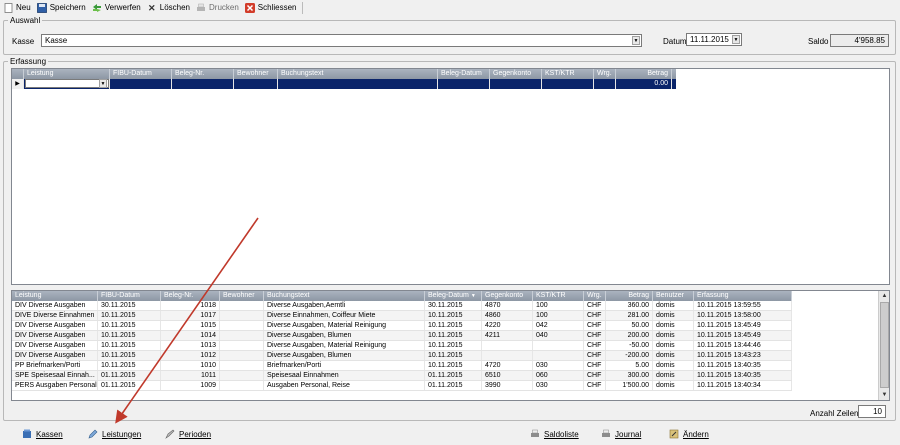  I want to click on table-cell-leistung: DIV Diverse Ausgaben, so click(55, 305).